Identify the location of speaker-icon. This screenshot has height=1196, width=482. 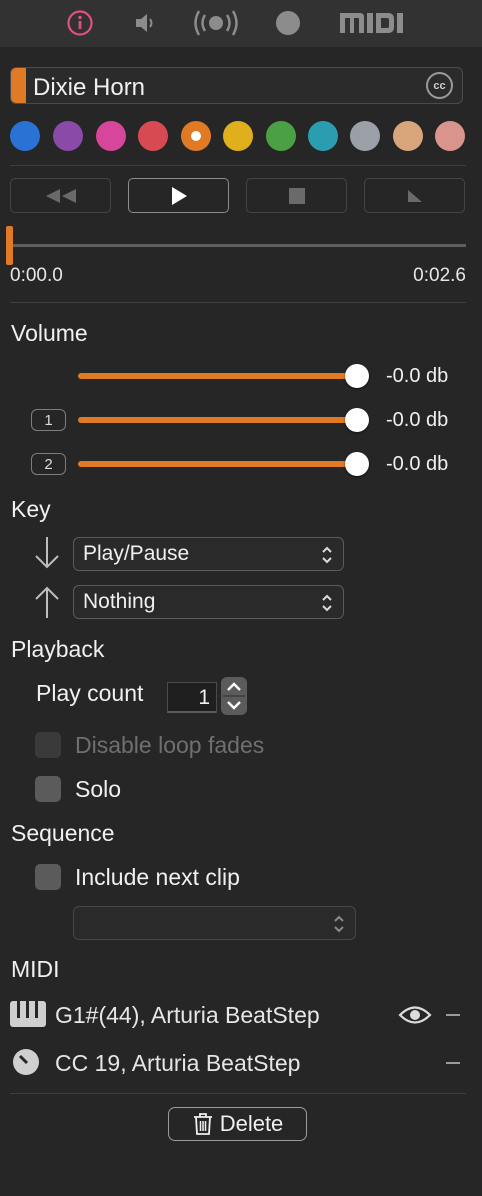
(144, 23).